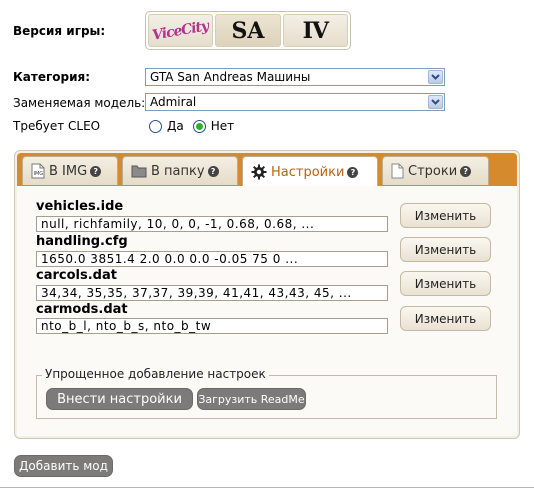 The image size is (534, 490). Describe the element at coordinates (139, 171) in the screenshot. I see `folder-icon` at that location.